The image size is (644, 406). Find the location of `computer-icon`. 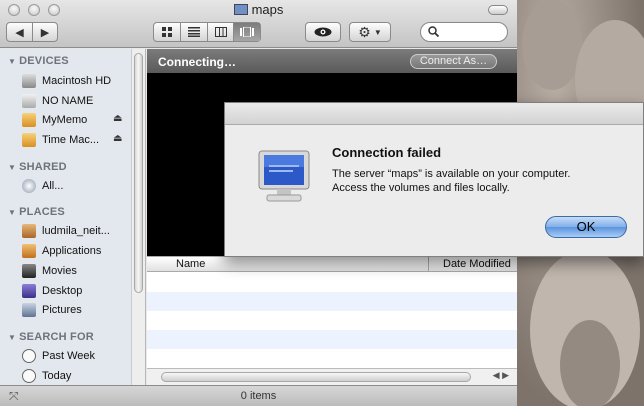

computer-icon is located at coordinates (284, 176).